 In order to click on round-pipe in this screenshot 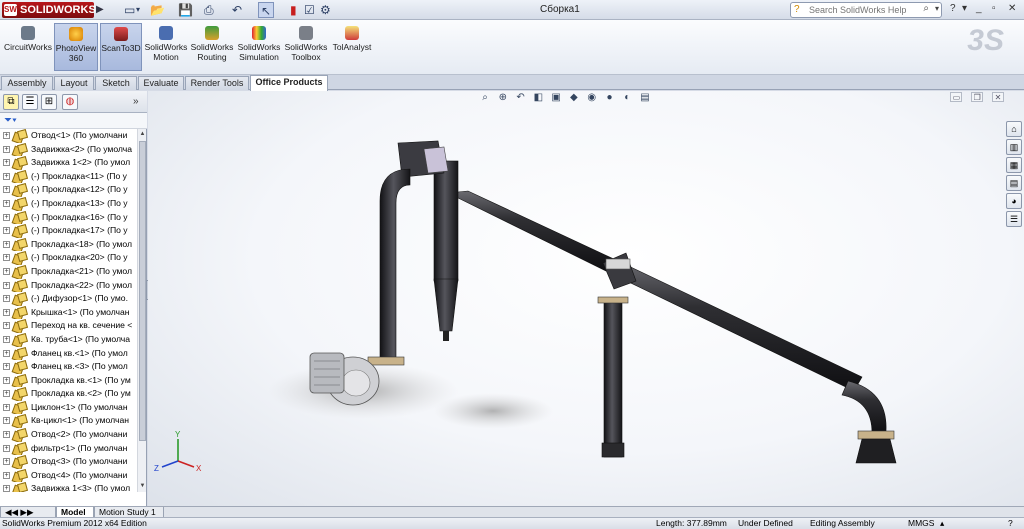, I will do `click(736, 326)`.